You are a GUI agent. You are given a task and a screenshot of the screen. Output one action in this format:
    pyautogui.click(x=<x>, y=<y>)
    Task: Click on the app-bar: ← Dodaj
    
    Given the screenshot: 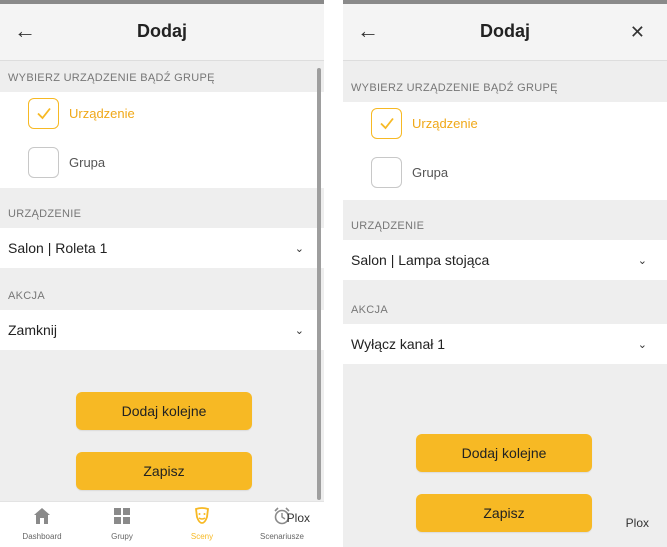 What is the action you would take?
    pyautogui.click(x=162, y=32)
    